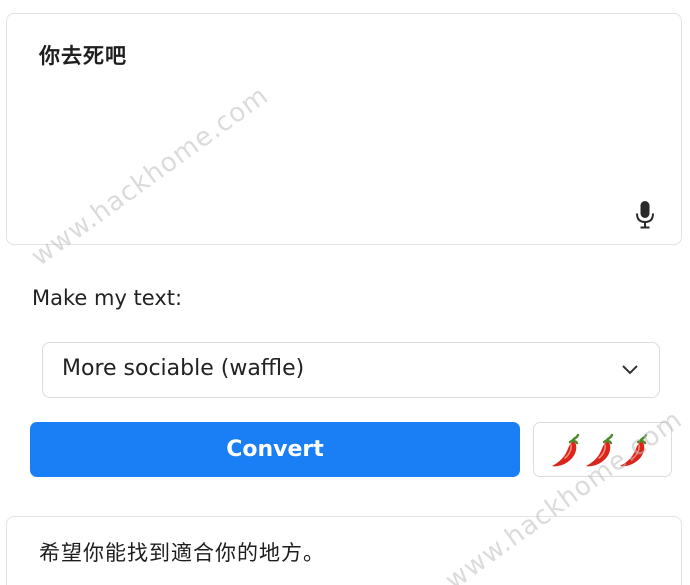 The height and width of the screenshot is (585, 690). Describe the element at coordinates (183, 368) in the screenshot. I see `select-value: More sociable (waffle)` at that location.